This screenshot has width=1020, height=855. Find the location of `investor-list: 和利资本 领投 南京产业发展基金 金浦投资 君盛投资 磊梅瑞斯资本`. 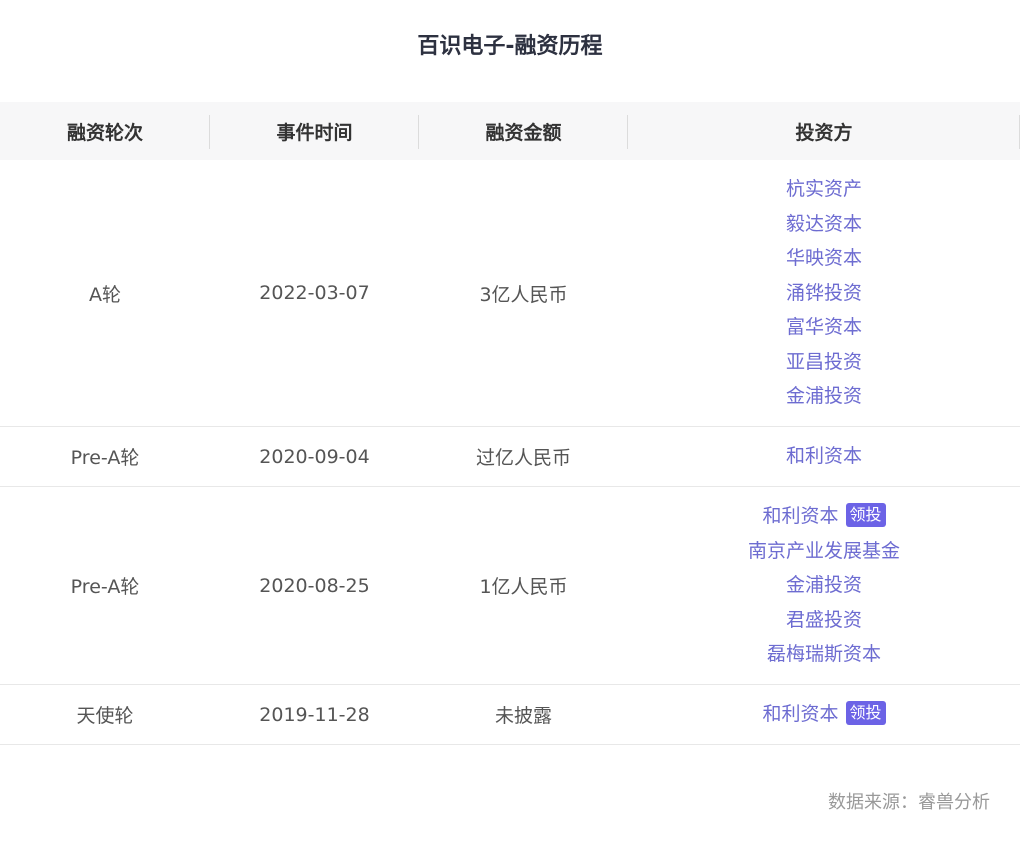

investor-list: 和利资本 领投 南京产业发展基金 金浦投资 君盛投资 磊梅瑞斯资本 is located at coordinates (824, 585).